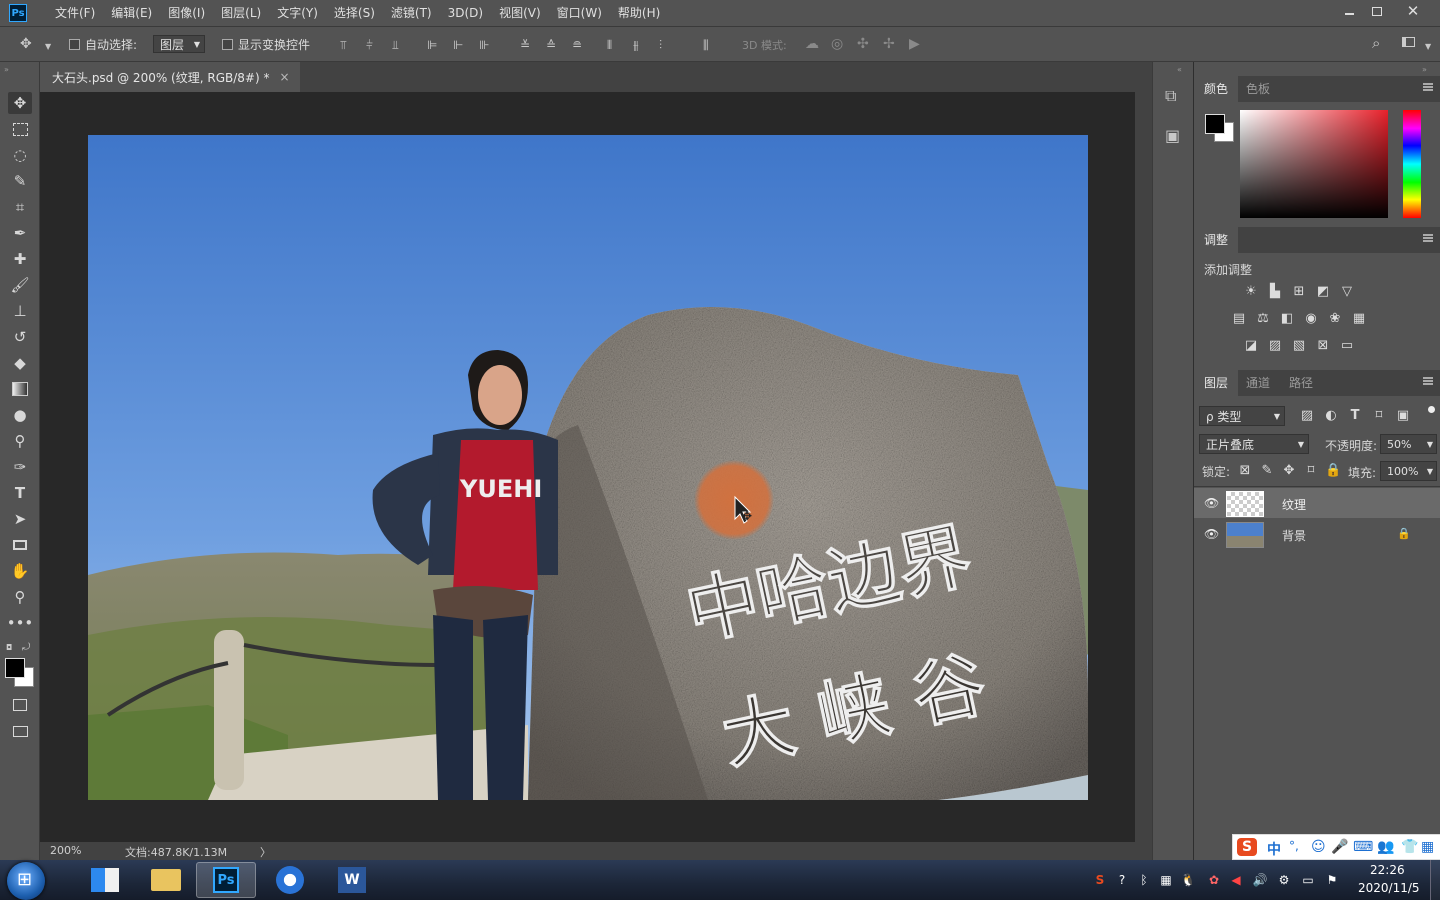 Image resolution: width=1440 pixels, height=900 pixels. What do you see at coordinates (26, 647) in the screenshot?
I see `swap-colors-icon: ⤾` at bounding box center [26, 647].